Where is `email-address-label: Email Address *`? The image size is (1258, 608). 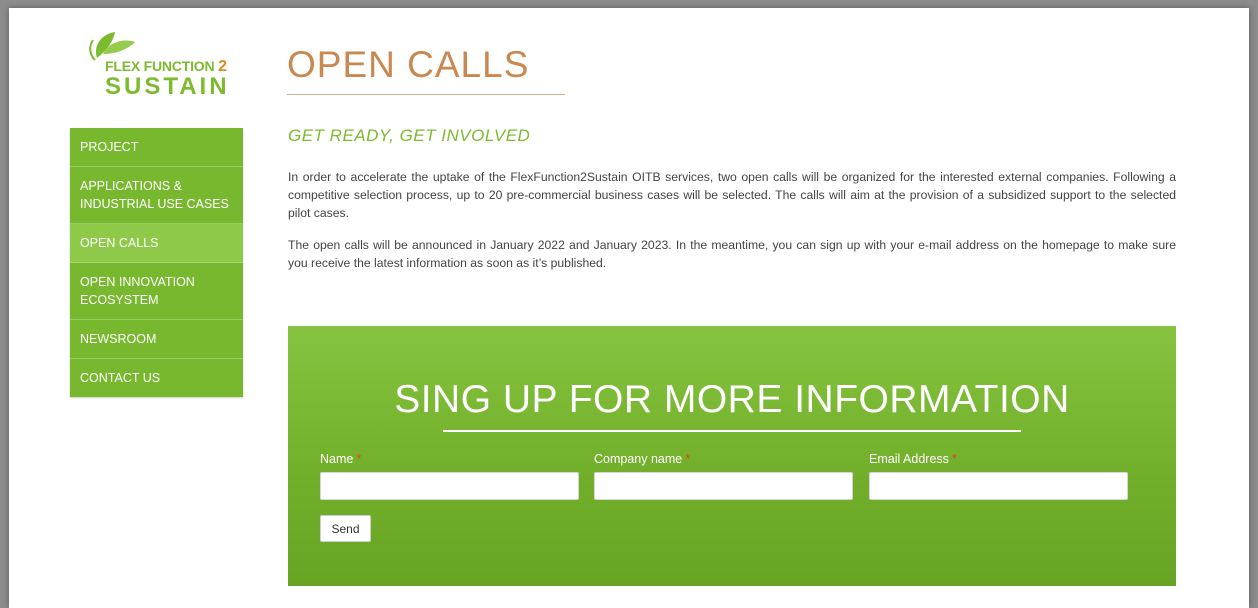 email-address-label: Email Address * is located at coordinates (913, 459).